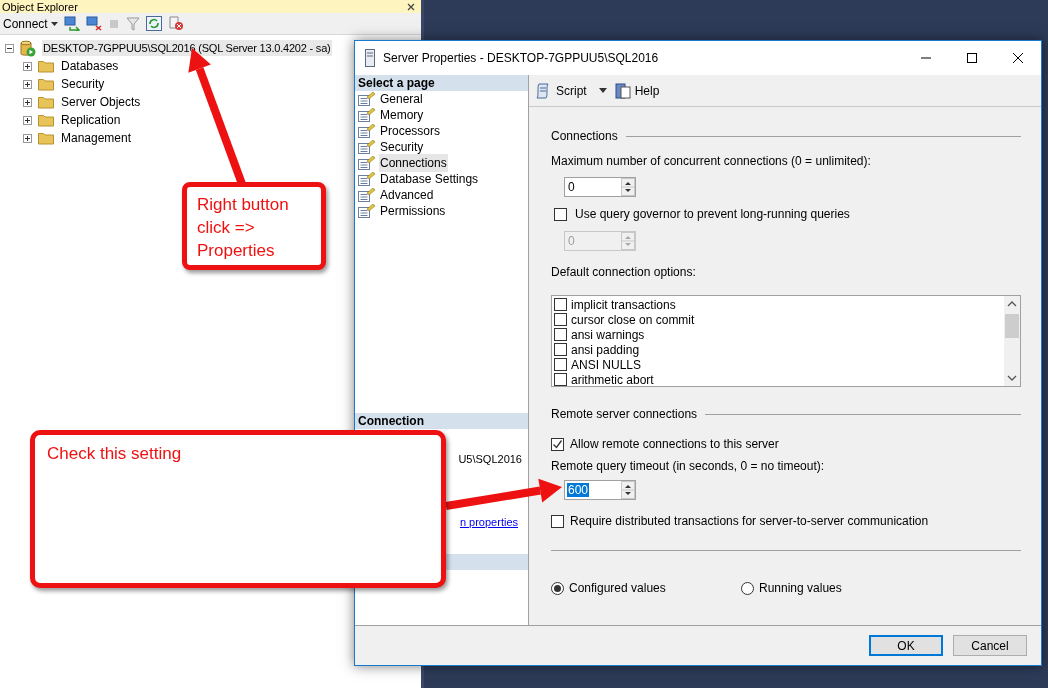 The height and width of the screenshot is (688, 1048). Describe the element at coordinates (688, 466) in the screenshot. I see `field-label: Remote query timeout (in seconds, 0 = no timeout):` at that location.